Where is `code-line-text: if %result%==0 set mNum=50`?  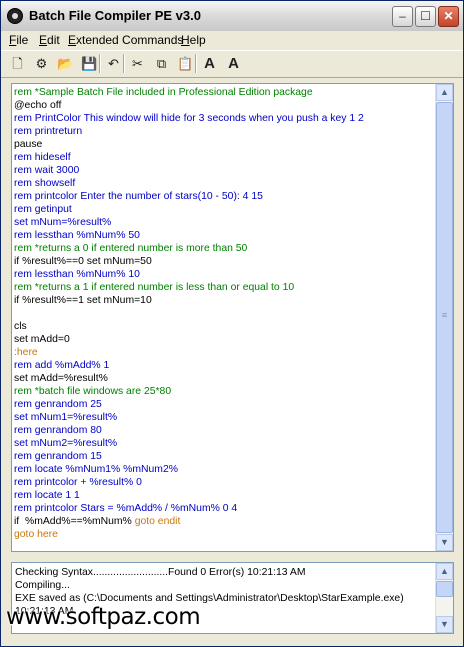
code-line-text: if %result%==0 set mNum=50 is located at coordinates (83, 261).